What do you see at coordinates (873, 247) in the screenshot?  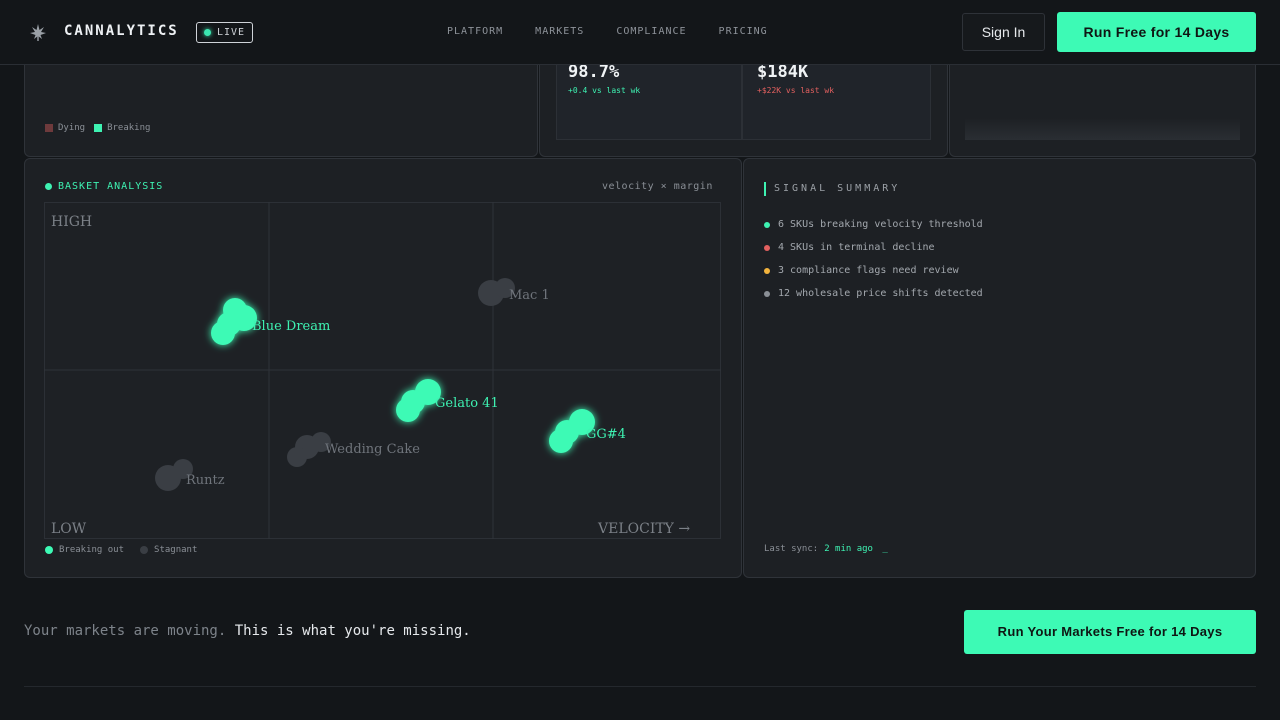 I see `signal-item: 4 SKUs in terminal decline` at bounding box center [873, 247].